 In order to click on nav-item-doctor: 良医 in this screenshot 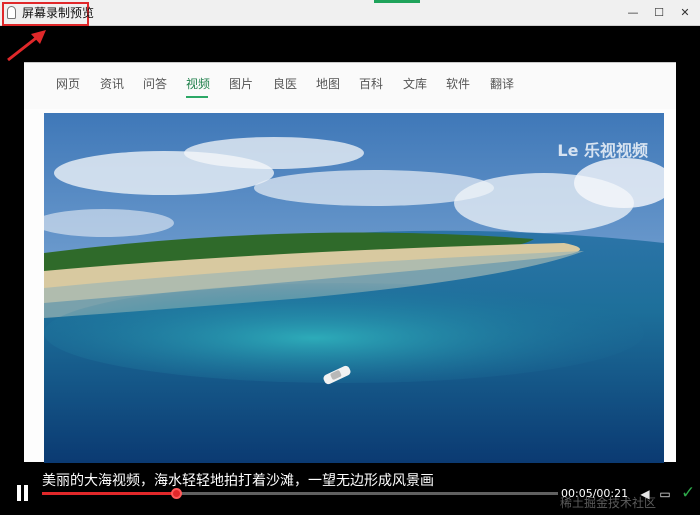, I will do `click(285, 84)`.